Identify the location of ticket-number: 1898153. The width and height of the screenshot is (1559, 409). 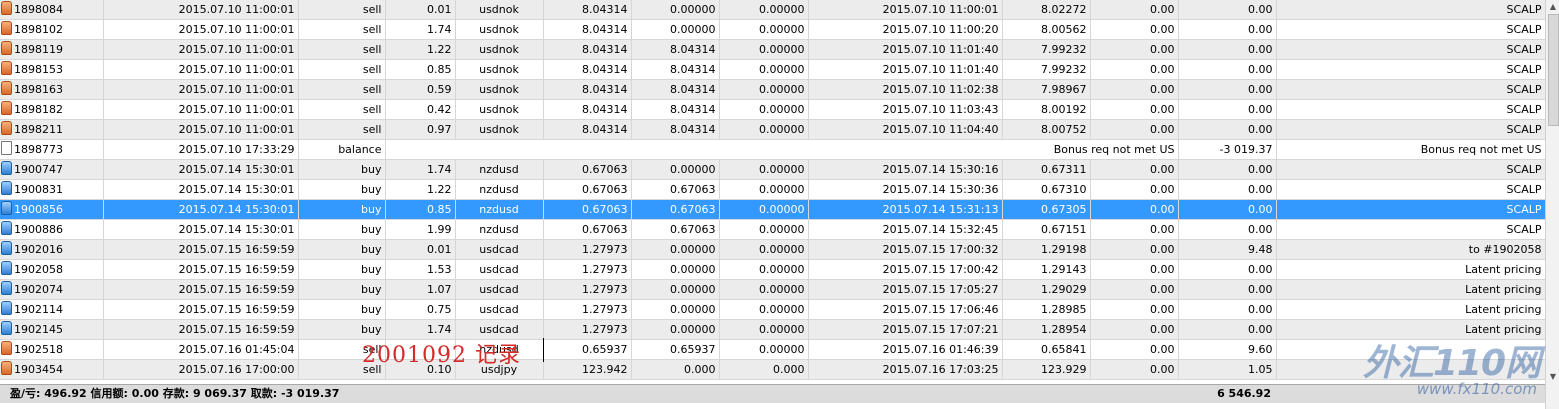
(38, 69).